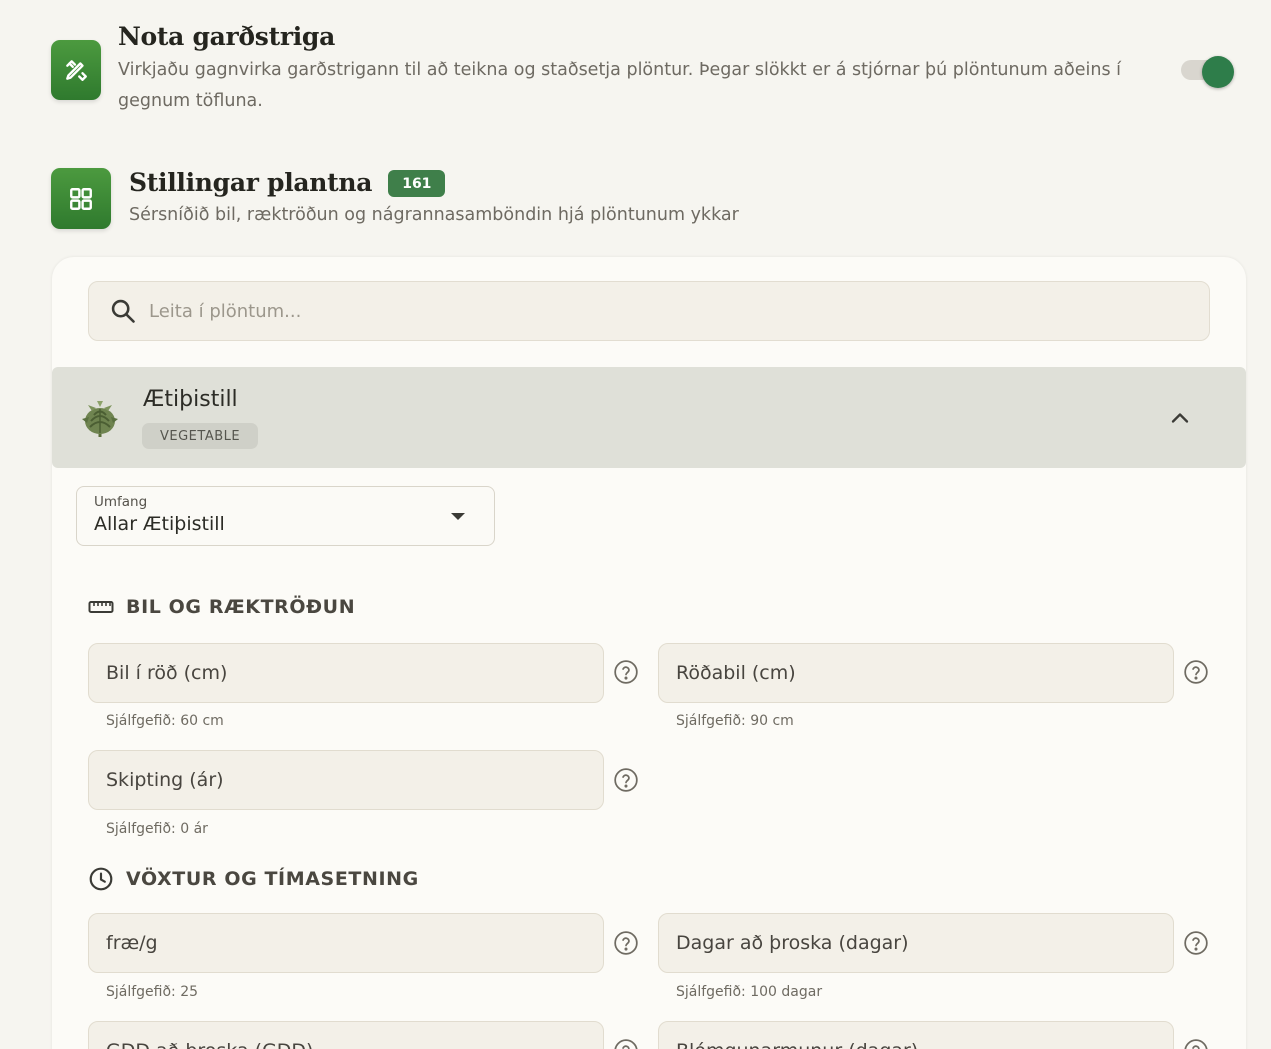  Describe the element at coordinates (157, 829) in the screenshot. I see `rotation-hint: Sjálfgefið: 0 ár` at that location.